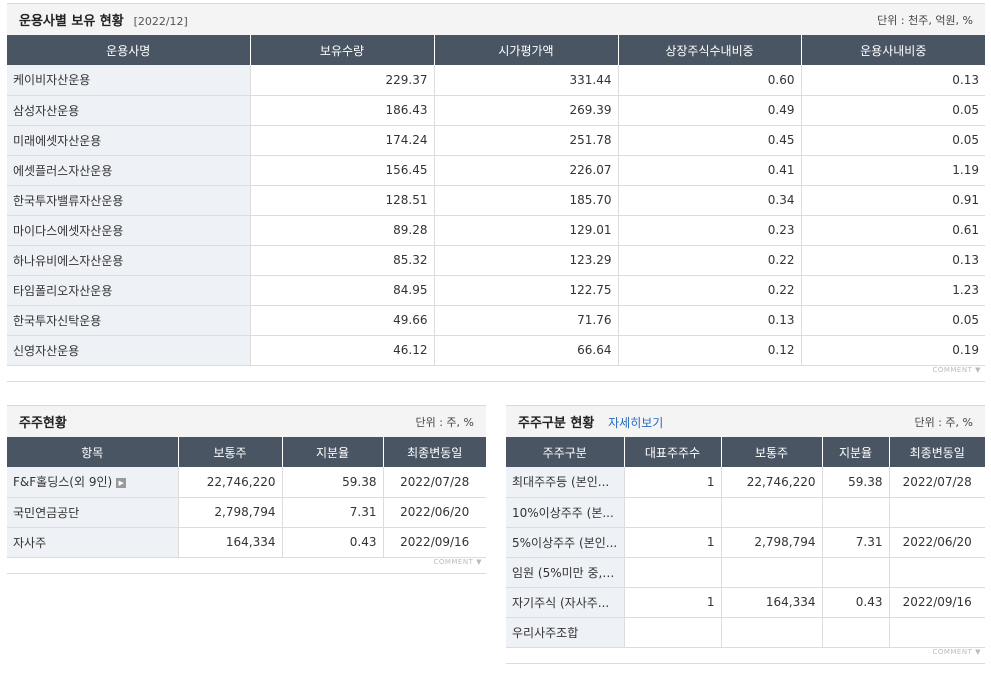 This screenshot has width=991, height=674. What do you see at coordinates (745, 542) in the screenshot?
I see `table-row: 5%이상주주 (본인... 1 2,798,794 7.31 2022/06/20` at bounding box center [745, 542].